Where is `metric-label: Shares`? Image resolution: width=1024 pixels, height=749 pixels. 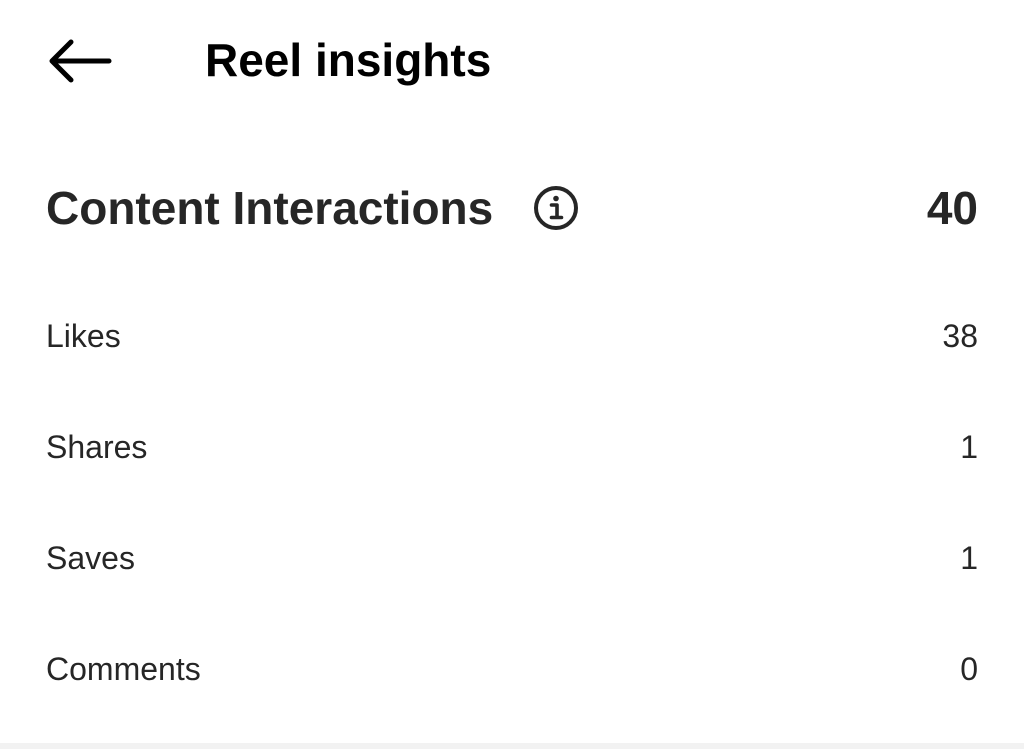
metric-label: Shares is located at coordinates (97, 447).